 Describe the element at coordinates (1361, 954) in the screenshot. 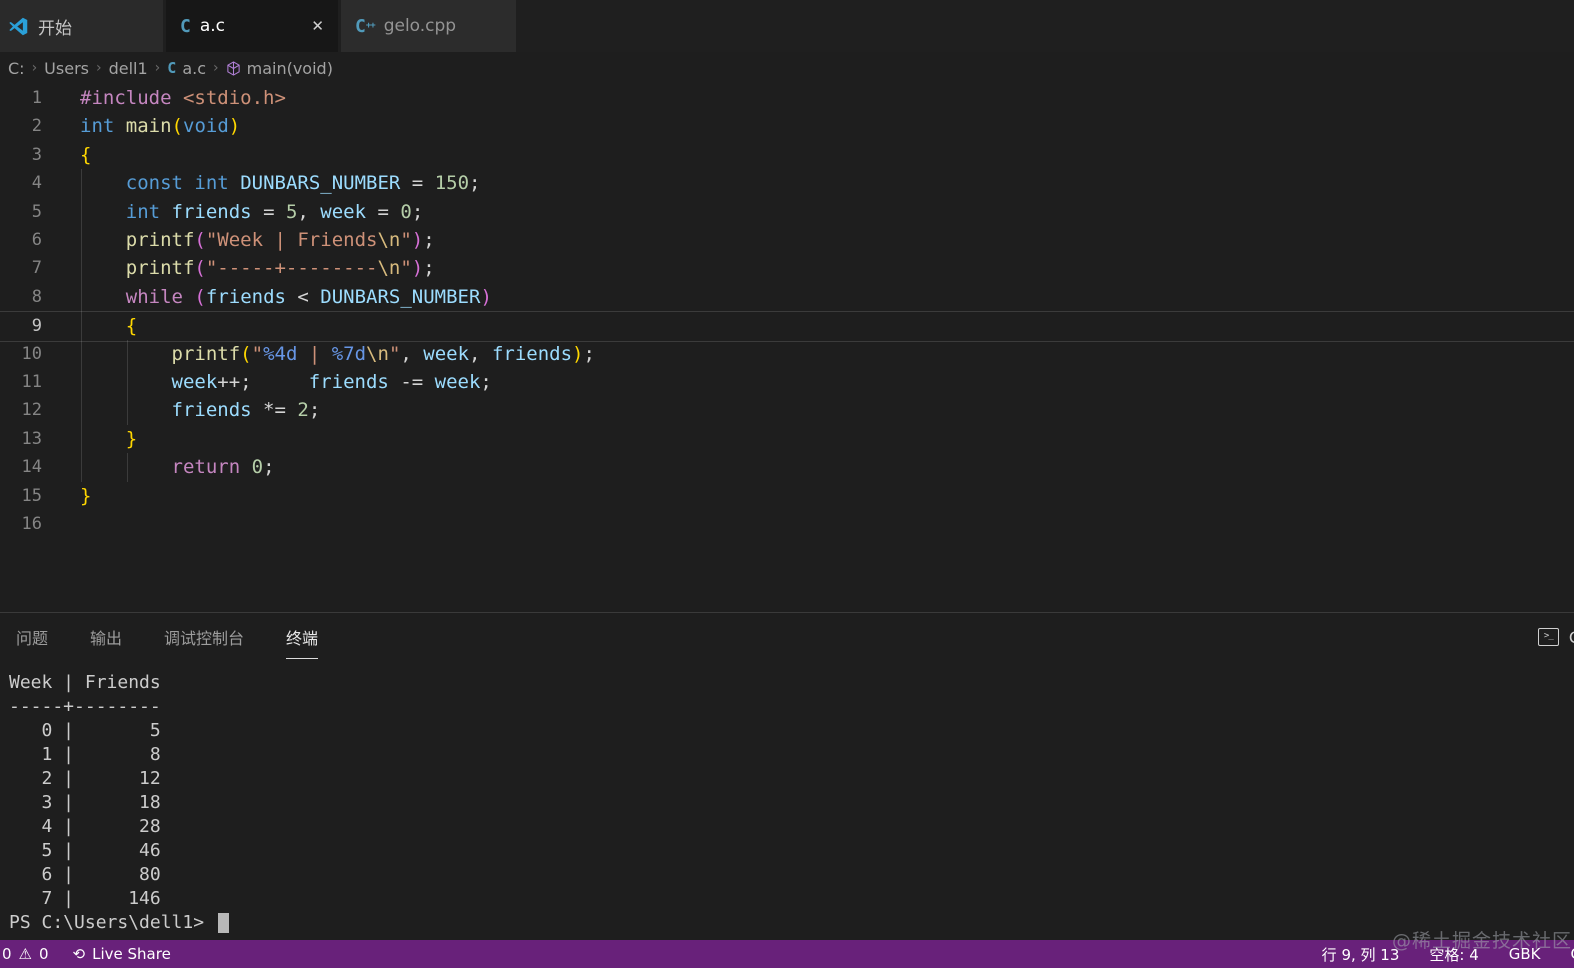

I see `cursor-position: 行 9, 列 13` at that location.